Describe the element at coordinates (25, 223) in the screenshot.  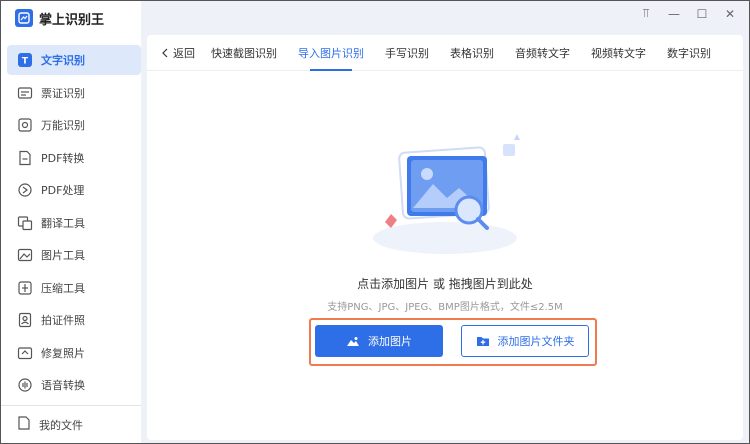
I see `translate-icon` at that location.